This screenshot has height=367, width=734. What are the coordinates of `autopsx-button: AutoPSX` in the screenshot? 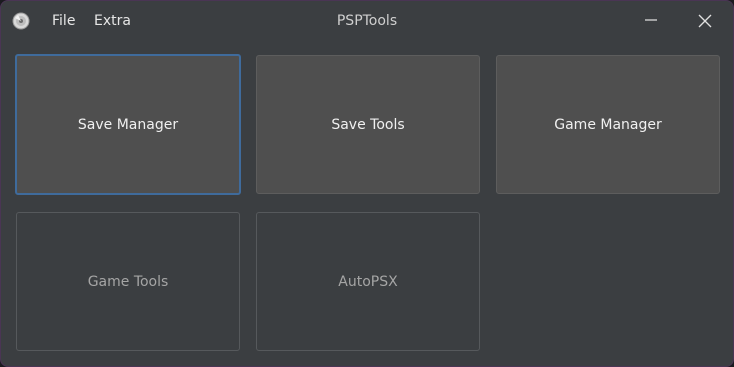 It's located at (368, 281).